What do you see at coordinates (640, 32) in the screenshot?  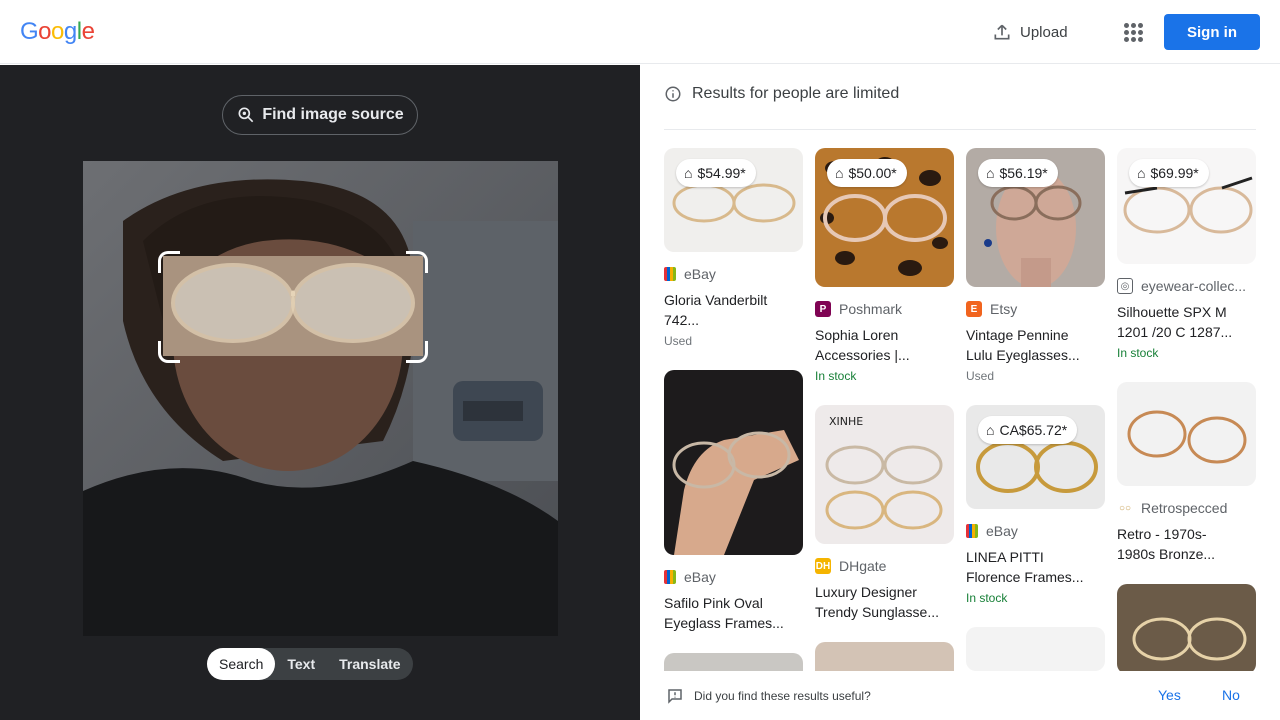 I see `top-bar: Google Upload Sign in` at bounding box center [640, 32].